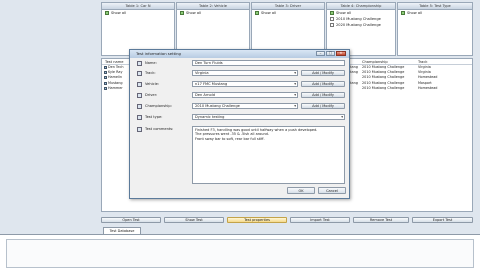  Describe the element at coordinates (122, 230) in the screenshot. I see `tab-test-database: Test Database` at that location.